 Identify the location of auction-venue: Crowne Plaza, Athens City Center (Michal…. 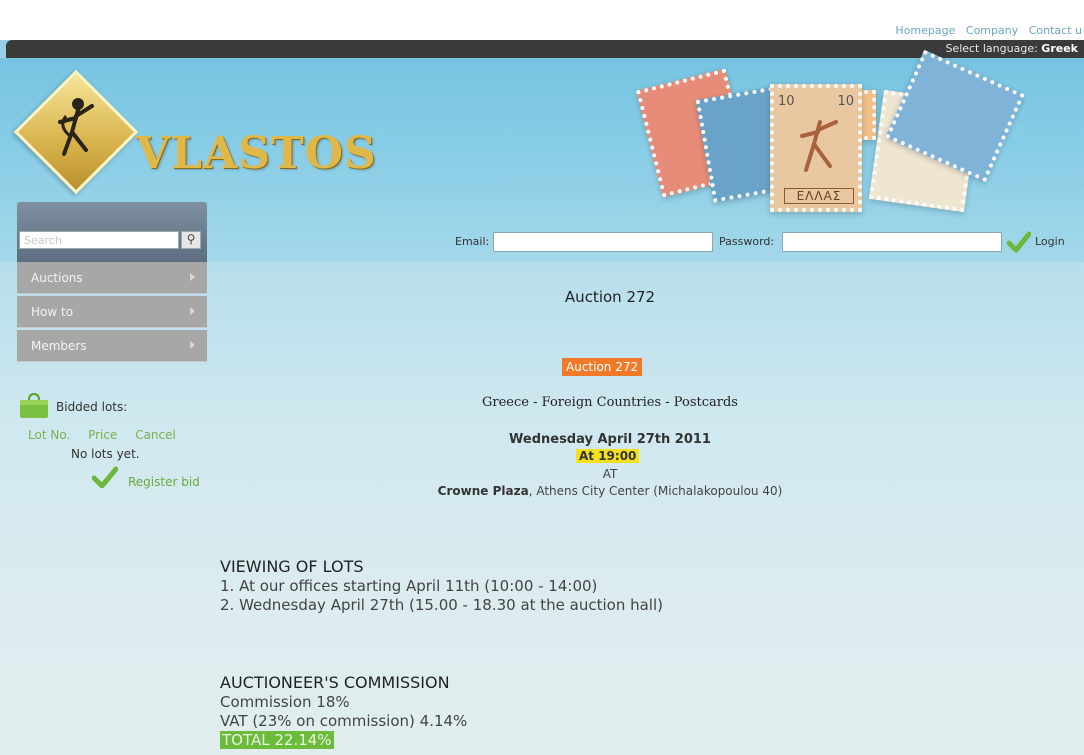
(610, 491).